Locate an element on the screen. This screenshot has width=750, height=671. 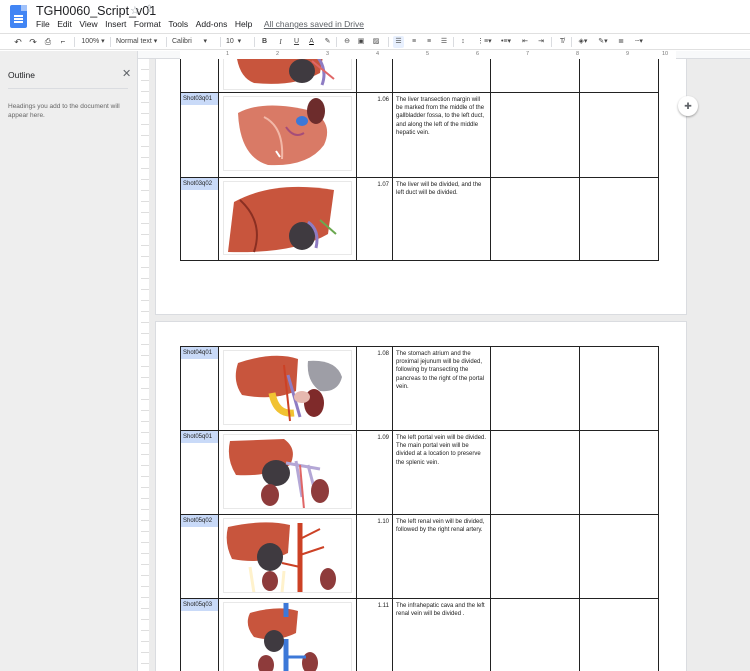
docs-logo-icon is located at coordinates (18, 16).